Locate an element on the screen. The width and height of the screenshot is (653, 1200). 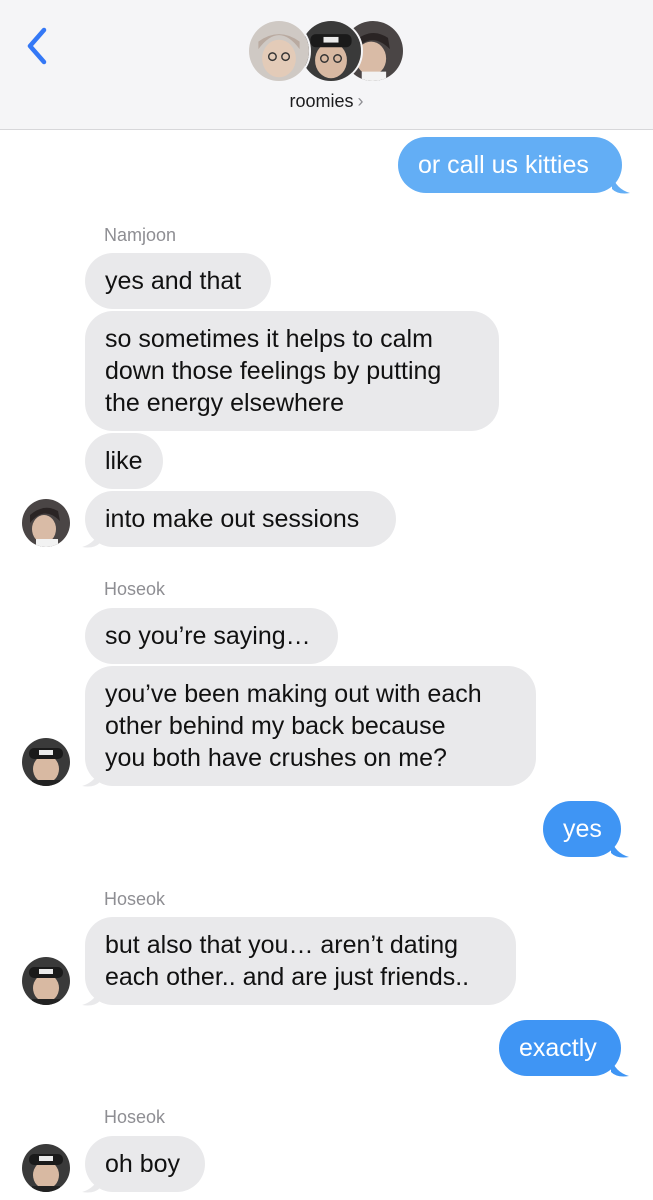
message-text: exactly is located at coordinates (558, 1048).